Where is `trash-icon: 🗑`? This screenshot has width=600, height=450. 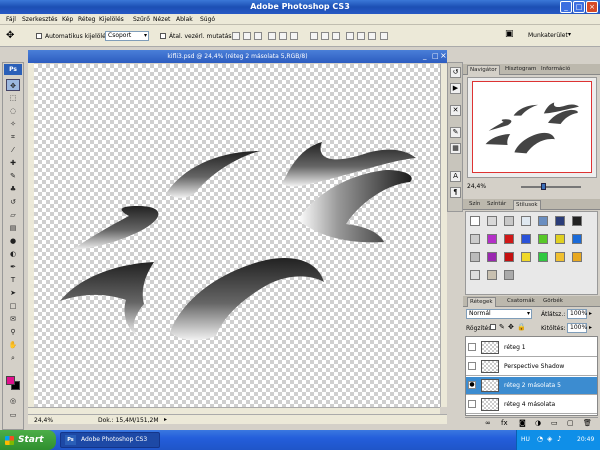 trash-icon: 🗑 is located at coordinates (587, 423).